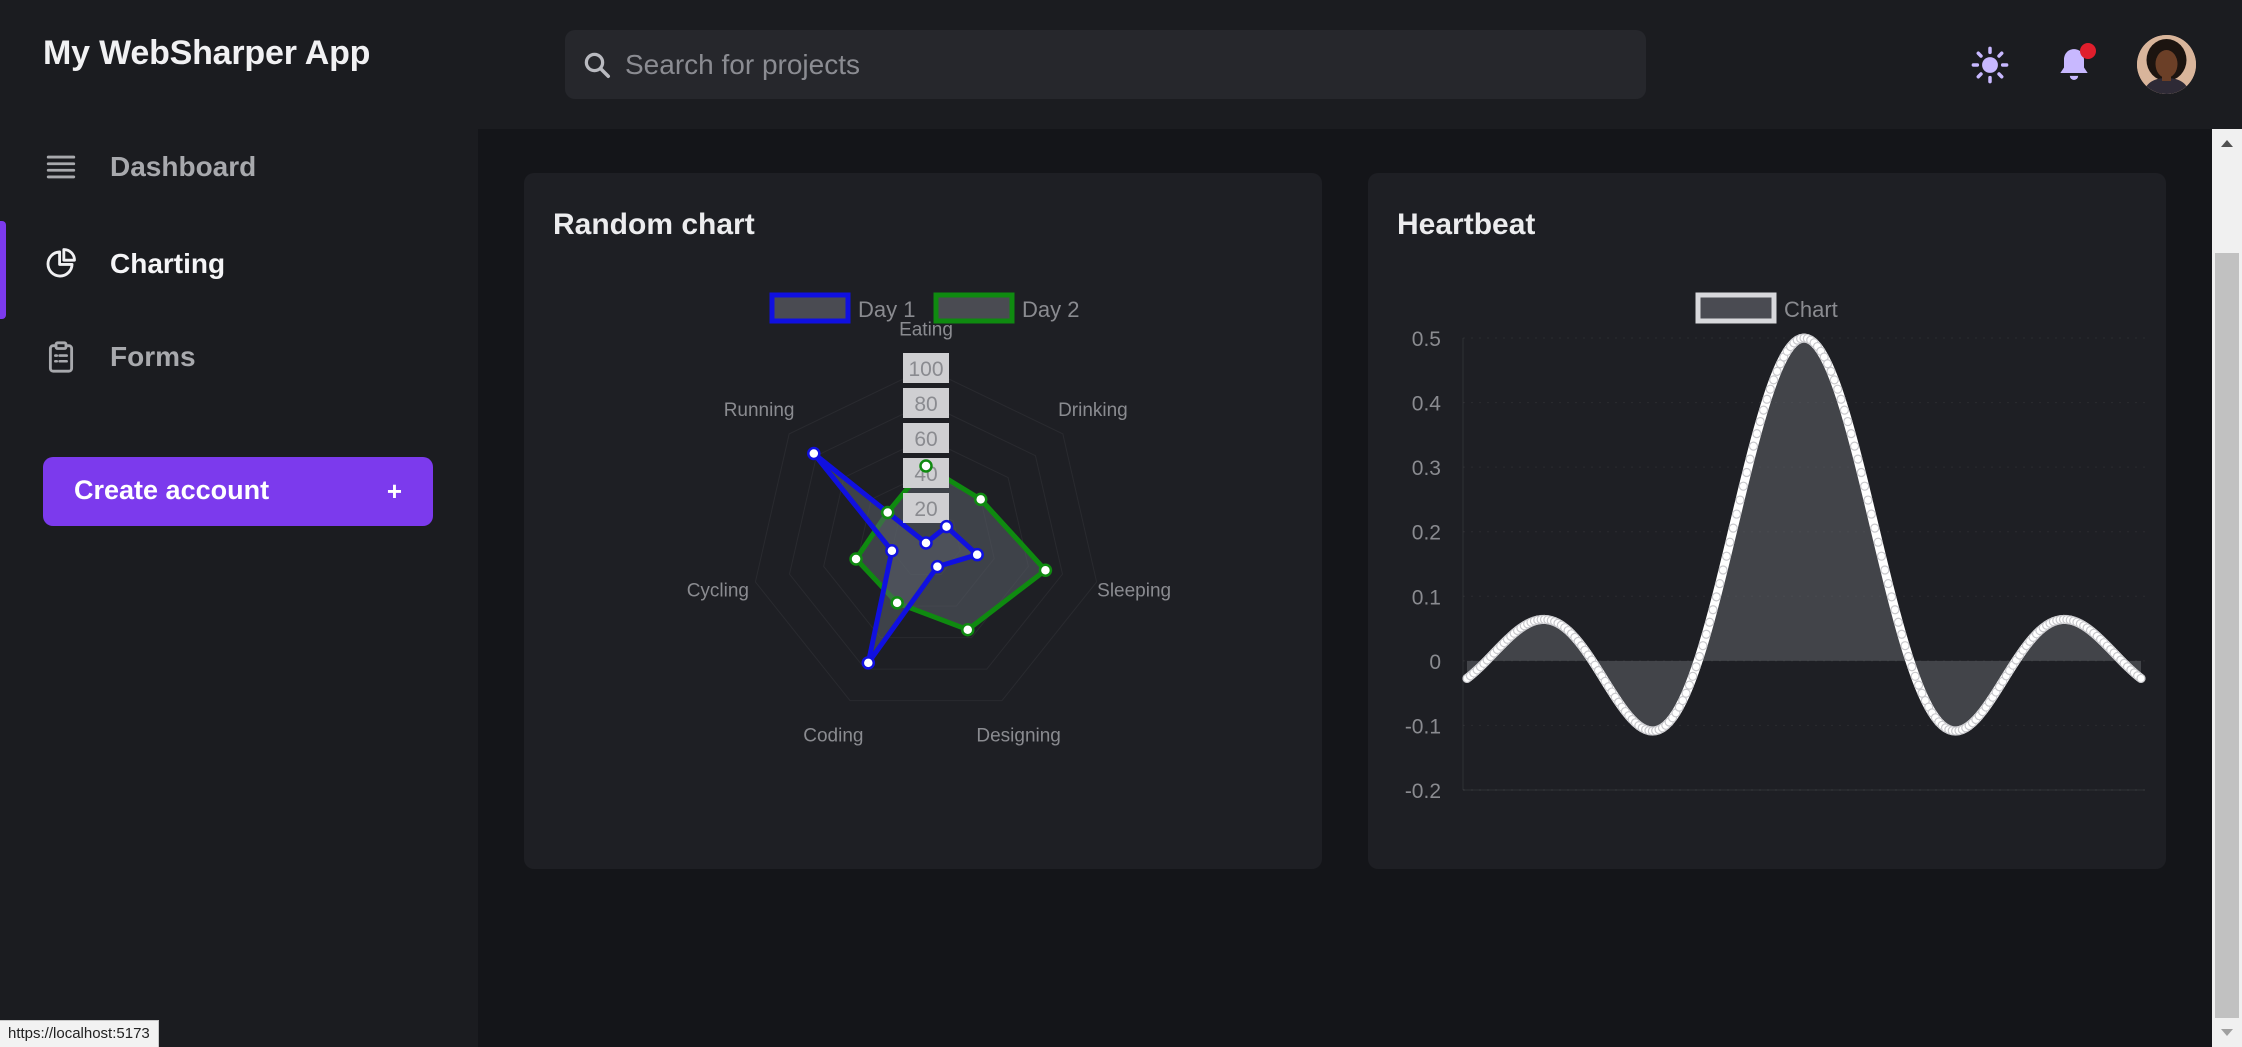  What do you see at coordinates (1423, 726) in the screenshot?
I see `y-tick-label: -0.1` at bounding box center [1423, 726].